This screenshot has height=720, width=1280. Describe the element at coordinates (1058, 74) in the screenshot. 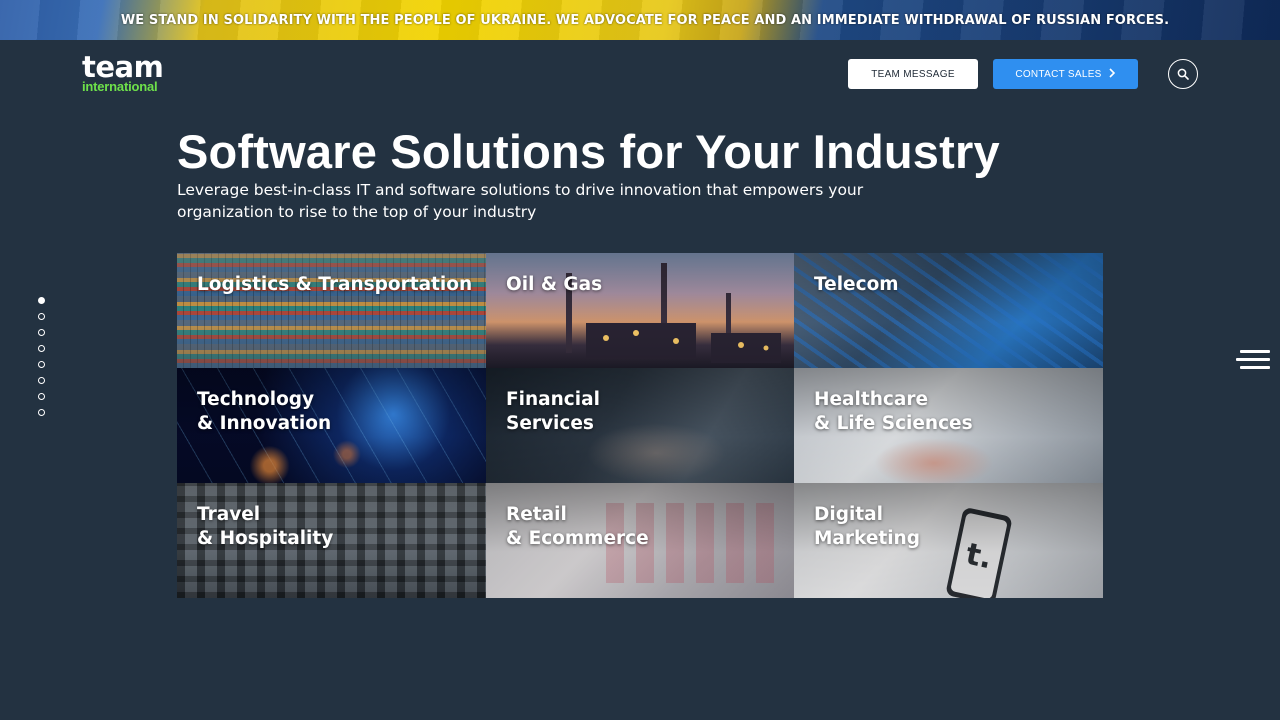

I see `contact-sales-label: CONTACT SALES` at that location.